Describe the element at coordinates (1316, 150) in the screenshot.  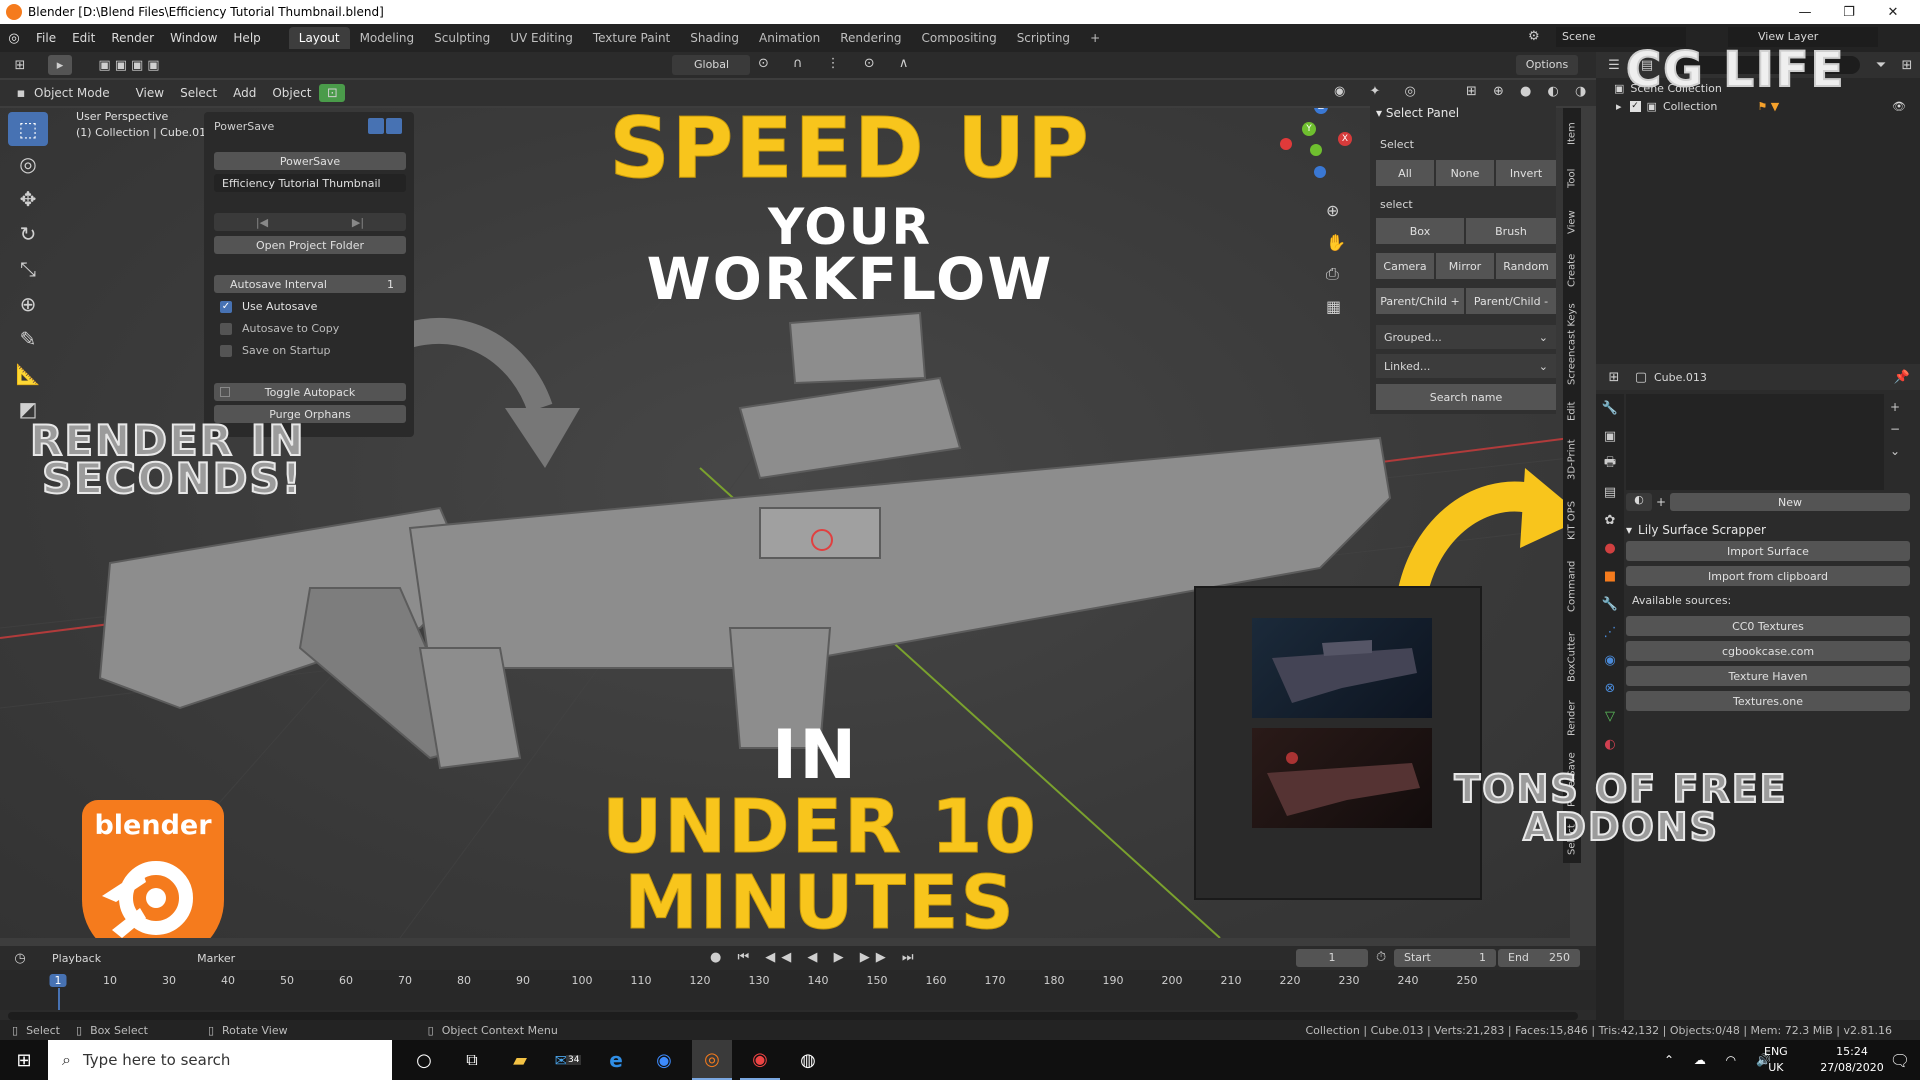
I see `gizmo-neg-y` at that location.